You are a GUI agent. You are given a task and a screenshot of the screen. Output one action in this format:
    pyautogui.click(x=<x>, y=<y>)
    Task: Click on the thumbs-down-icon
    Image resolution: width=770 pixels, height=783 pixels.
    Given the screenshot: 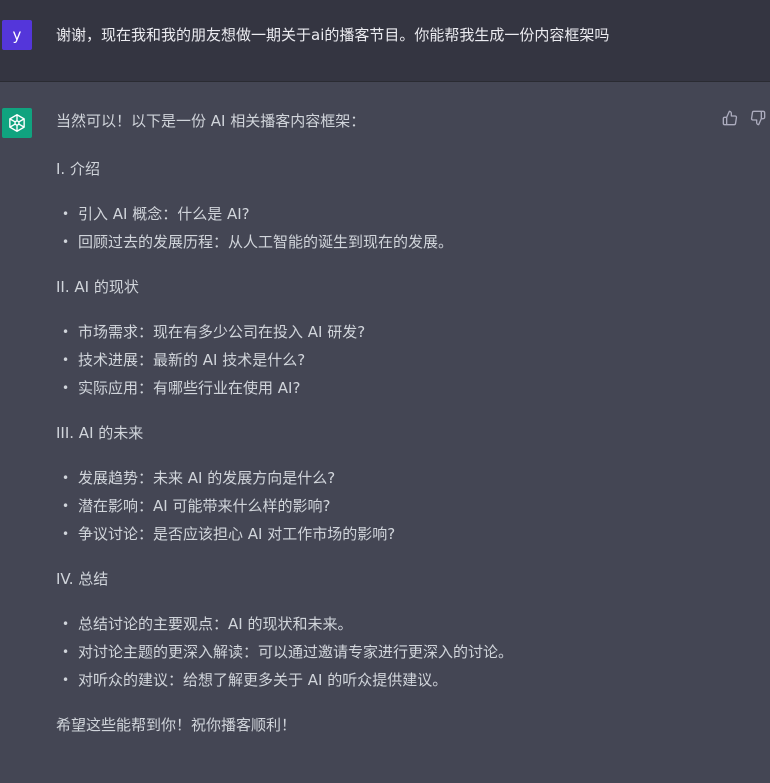 What is the action you would take?
    pyautogui.click(x=758, y=118)
    